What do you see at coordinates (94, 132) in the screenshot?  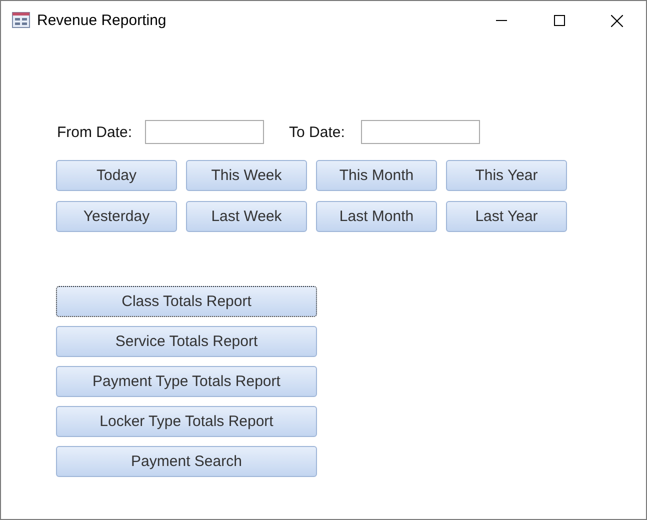 I see `date-label: From Date:` at bounding box center [94, 132].